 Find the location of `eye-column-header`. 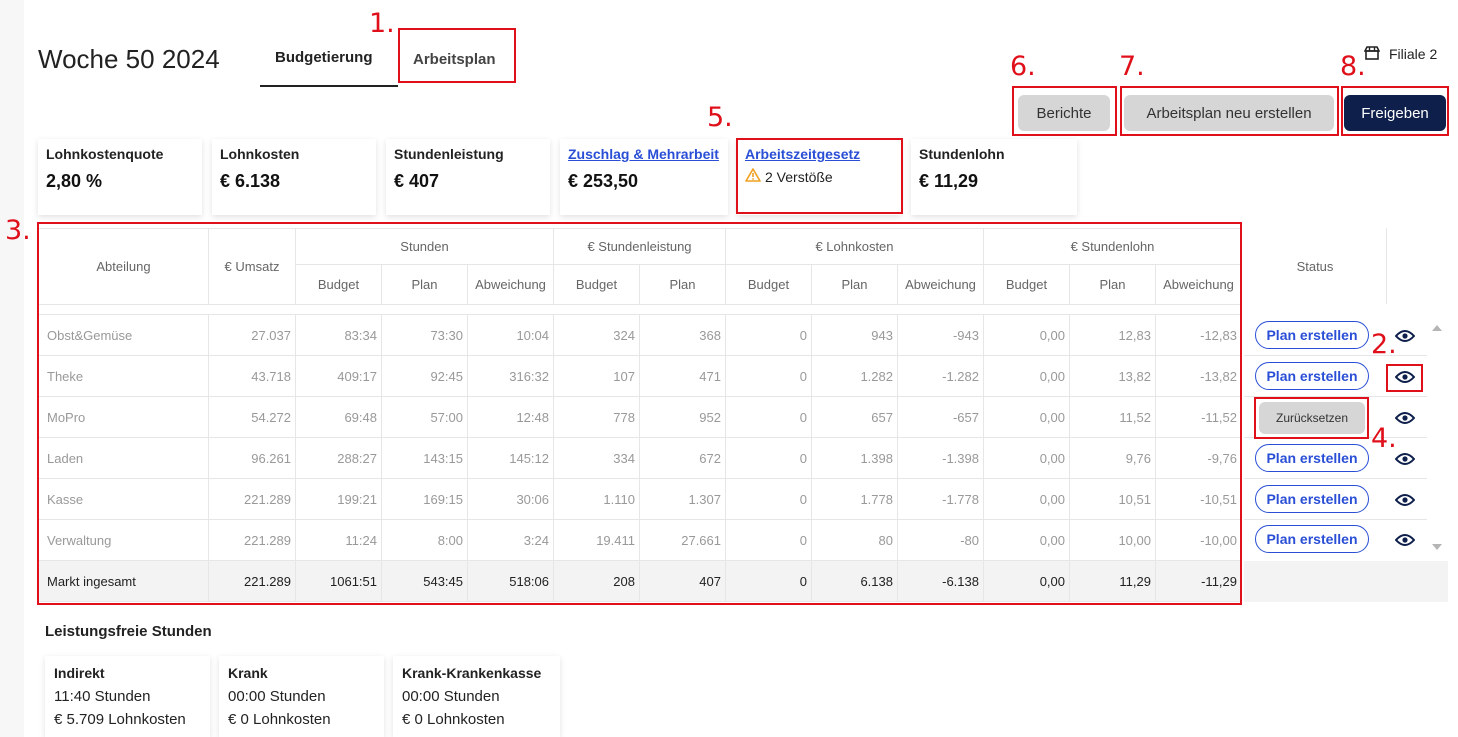

eye-column-header is located at coordinates (1406, 266).